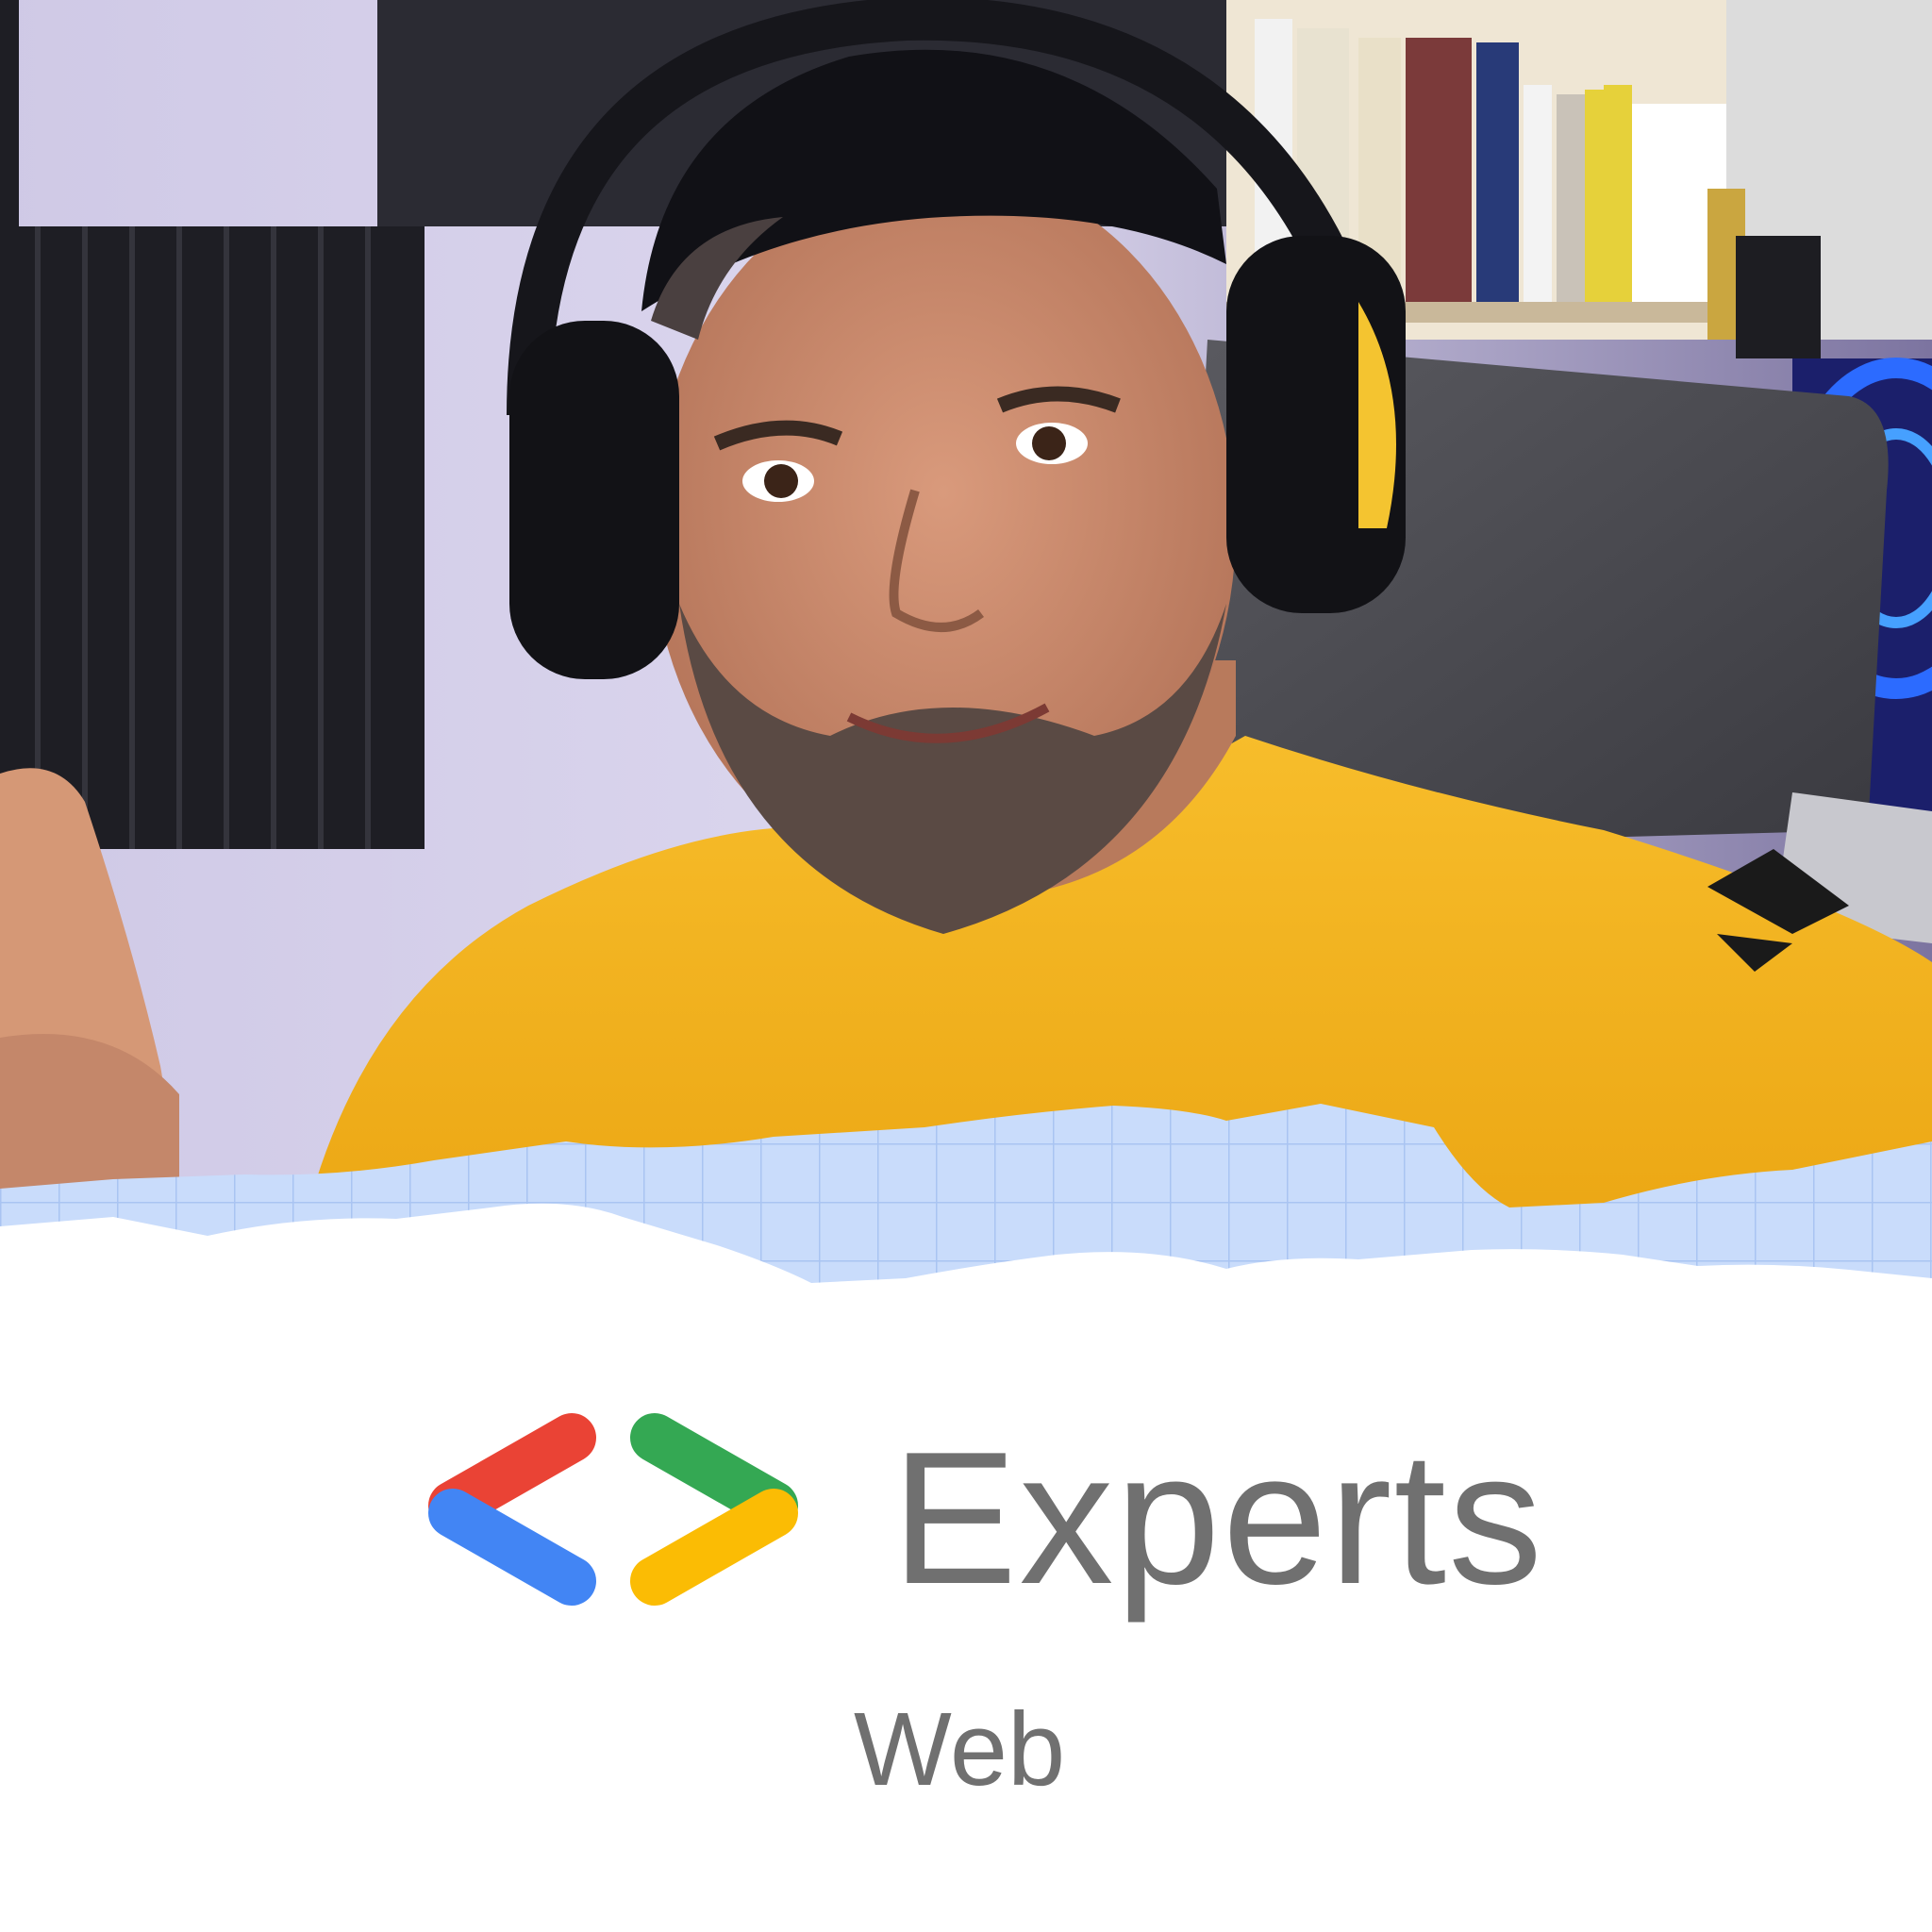 The image size is (1932, 1932). Describe the element at coordinates (960, 1749) in the screenshot. I see `category-label: Web` at that location.